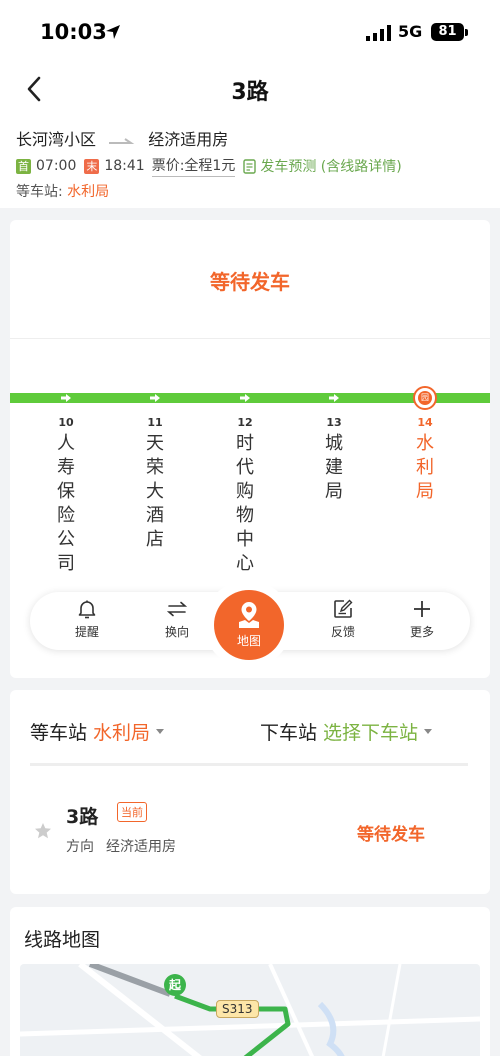  Describe the element at coordinates (334, 422) in the screenshot. I see `stop-number: 13` at that location.